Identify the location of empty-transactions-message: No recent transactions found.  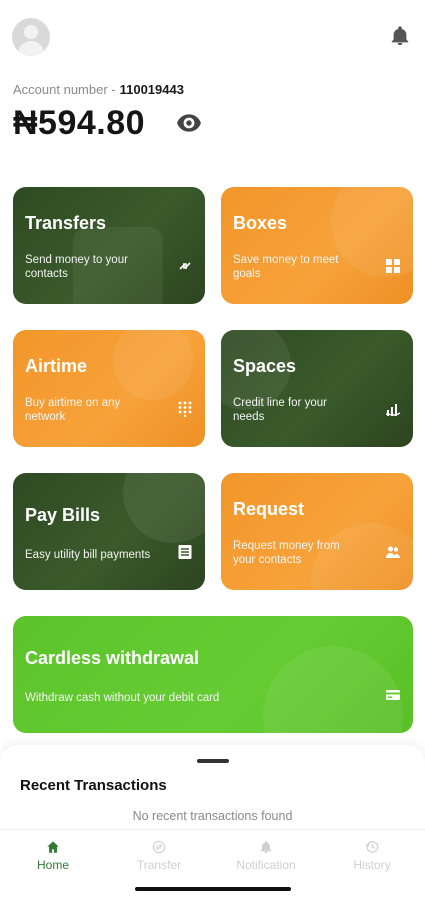
(212, 816).